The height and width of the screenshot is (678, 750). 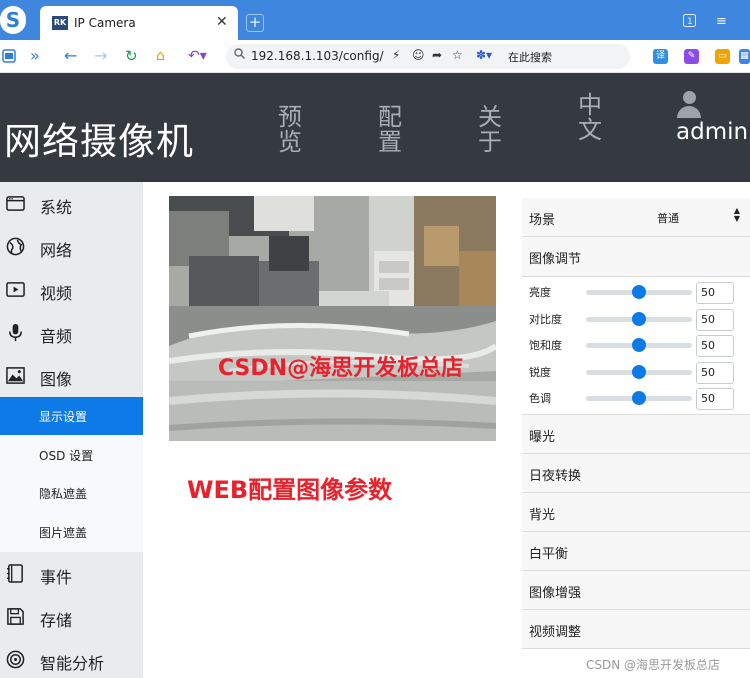 I want to click on sidebar-toggle-icon, so click(x=9, y=58).